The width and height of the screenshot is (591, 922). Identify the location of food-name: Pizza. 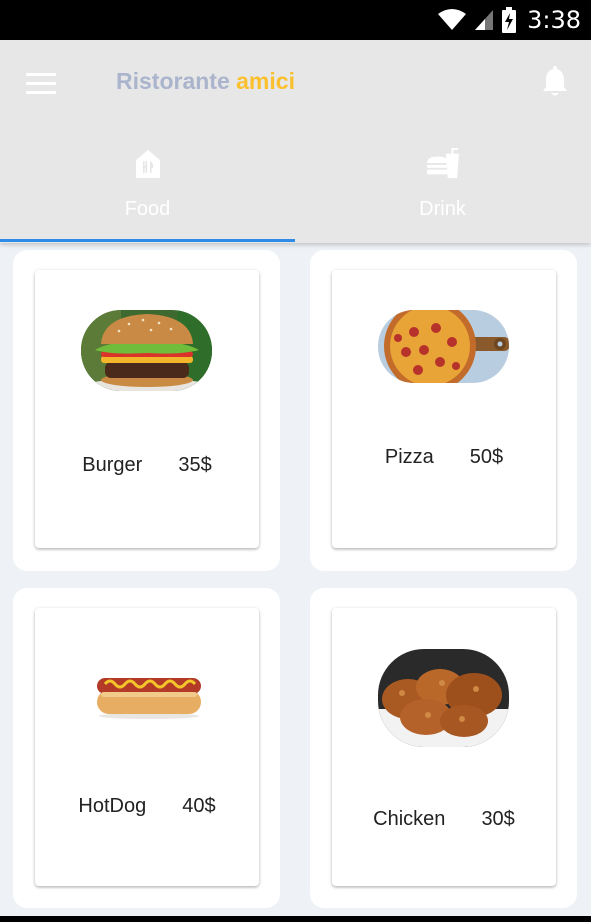
(409, 457).